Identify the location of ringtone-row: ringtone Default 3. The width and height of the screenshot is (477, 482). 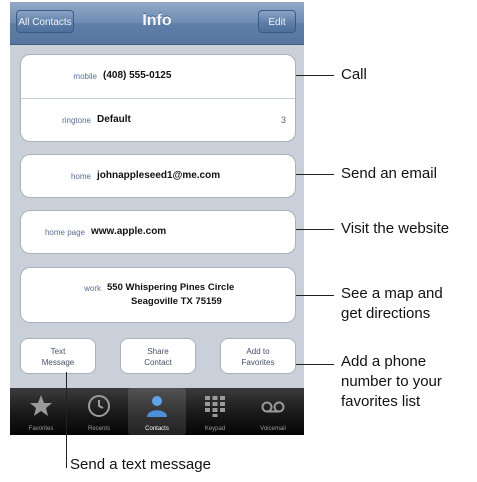
(158, 120).